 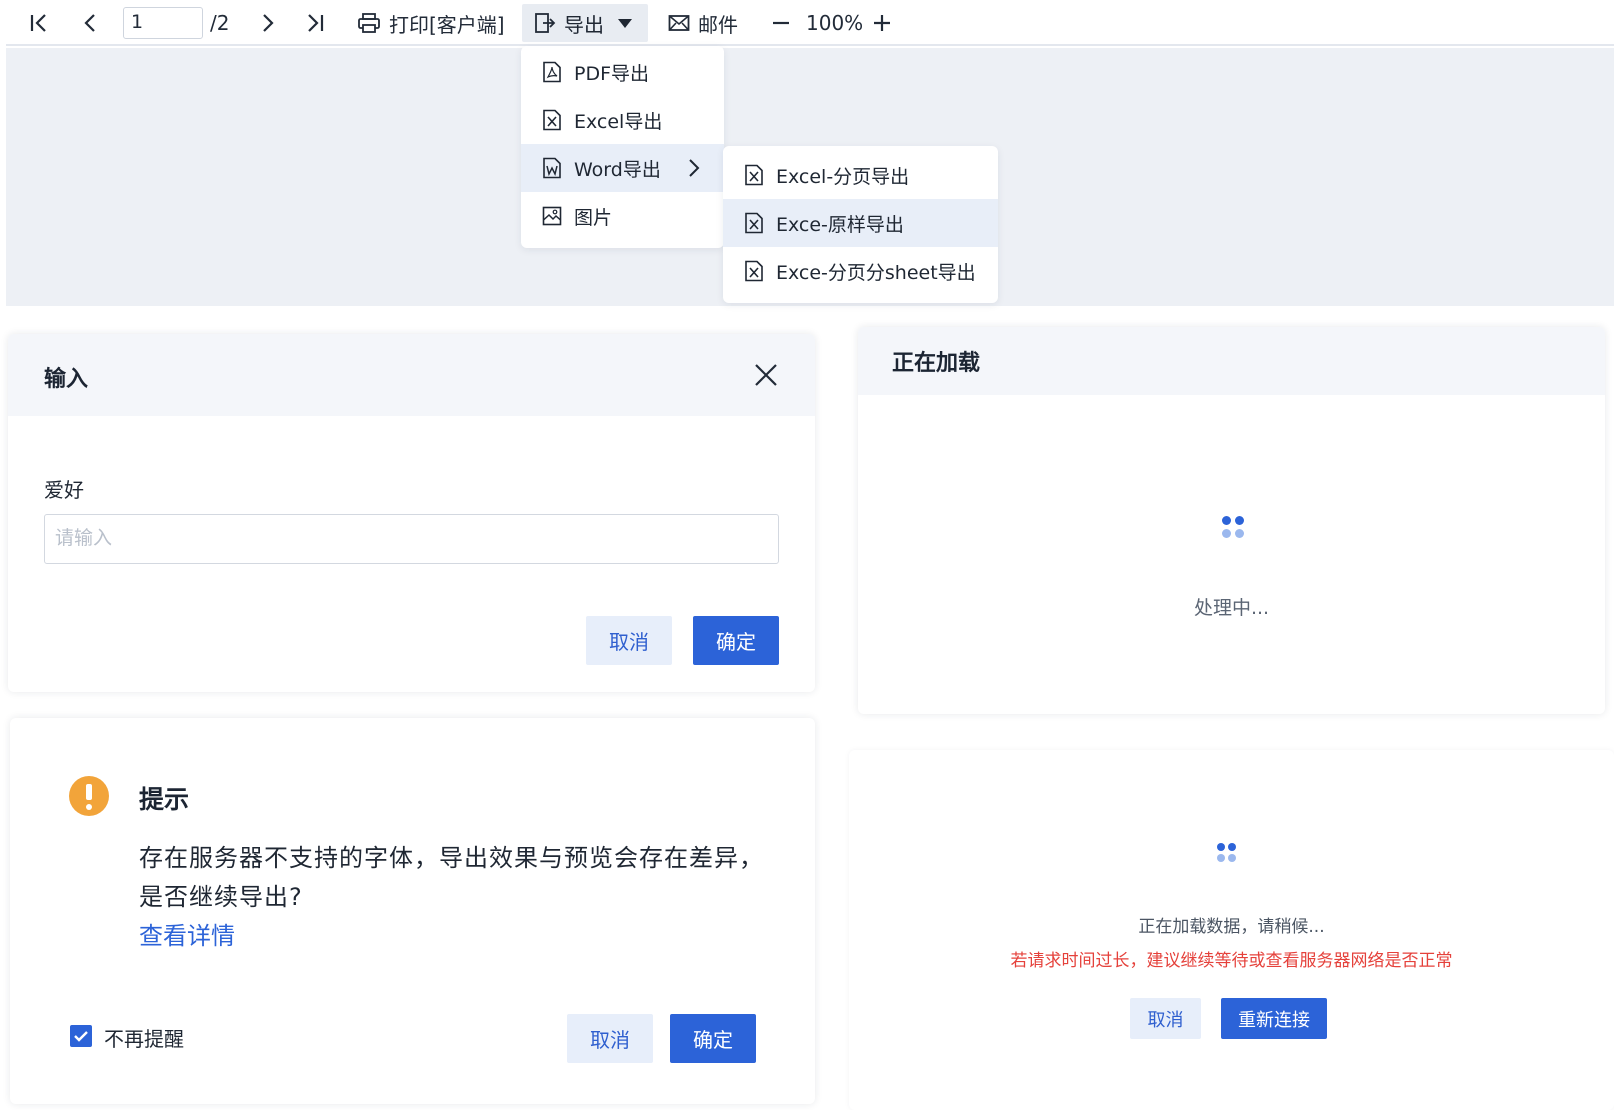 I want to click on mail-label: 邮件, so click(x=718, y=24).